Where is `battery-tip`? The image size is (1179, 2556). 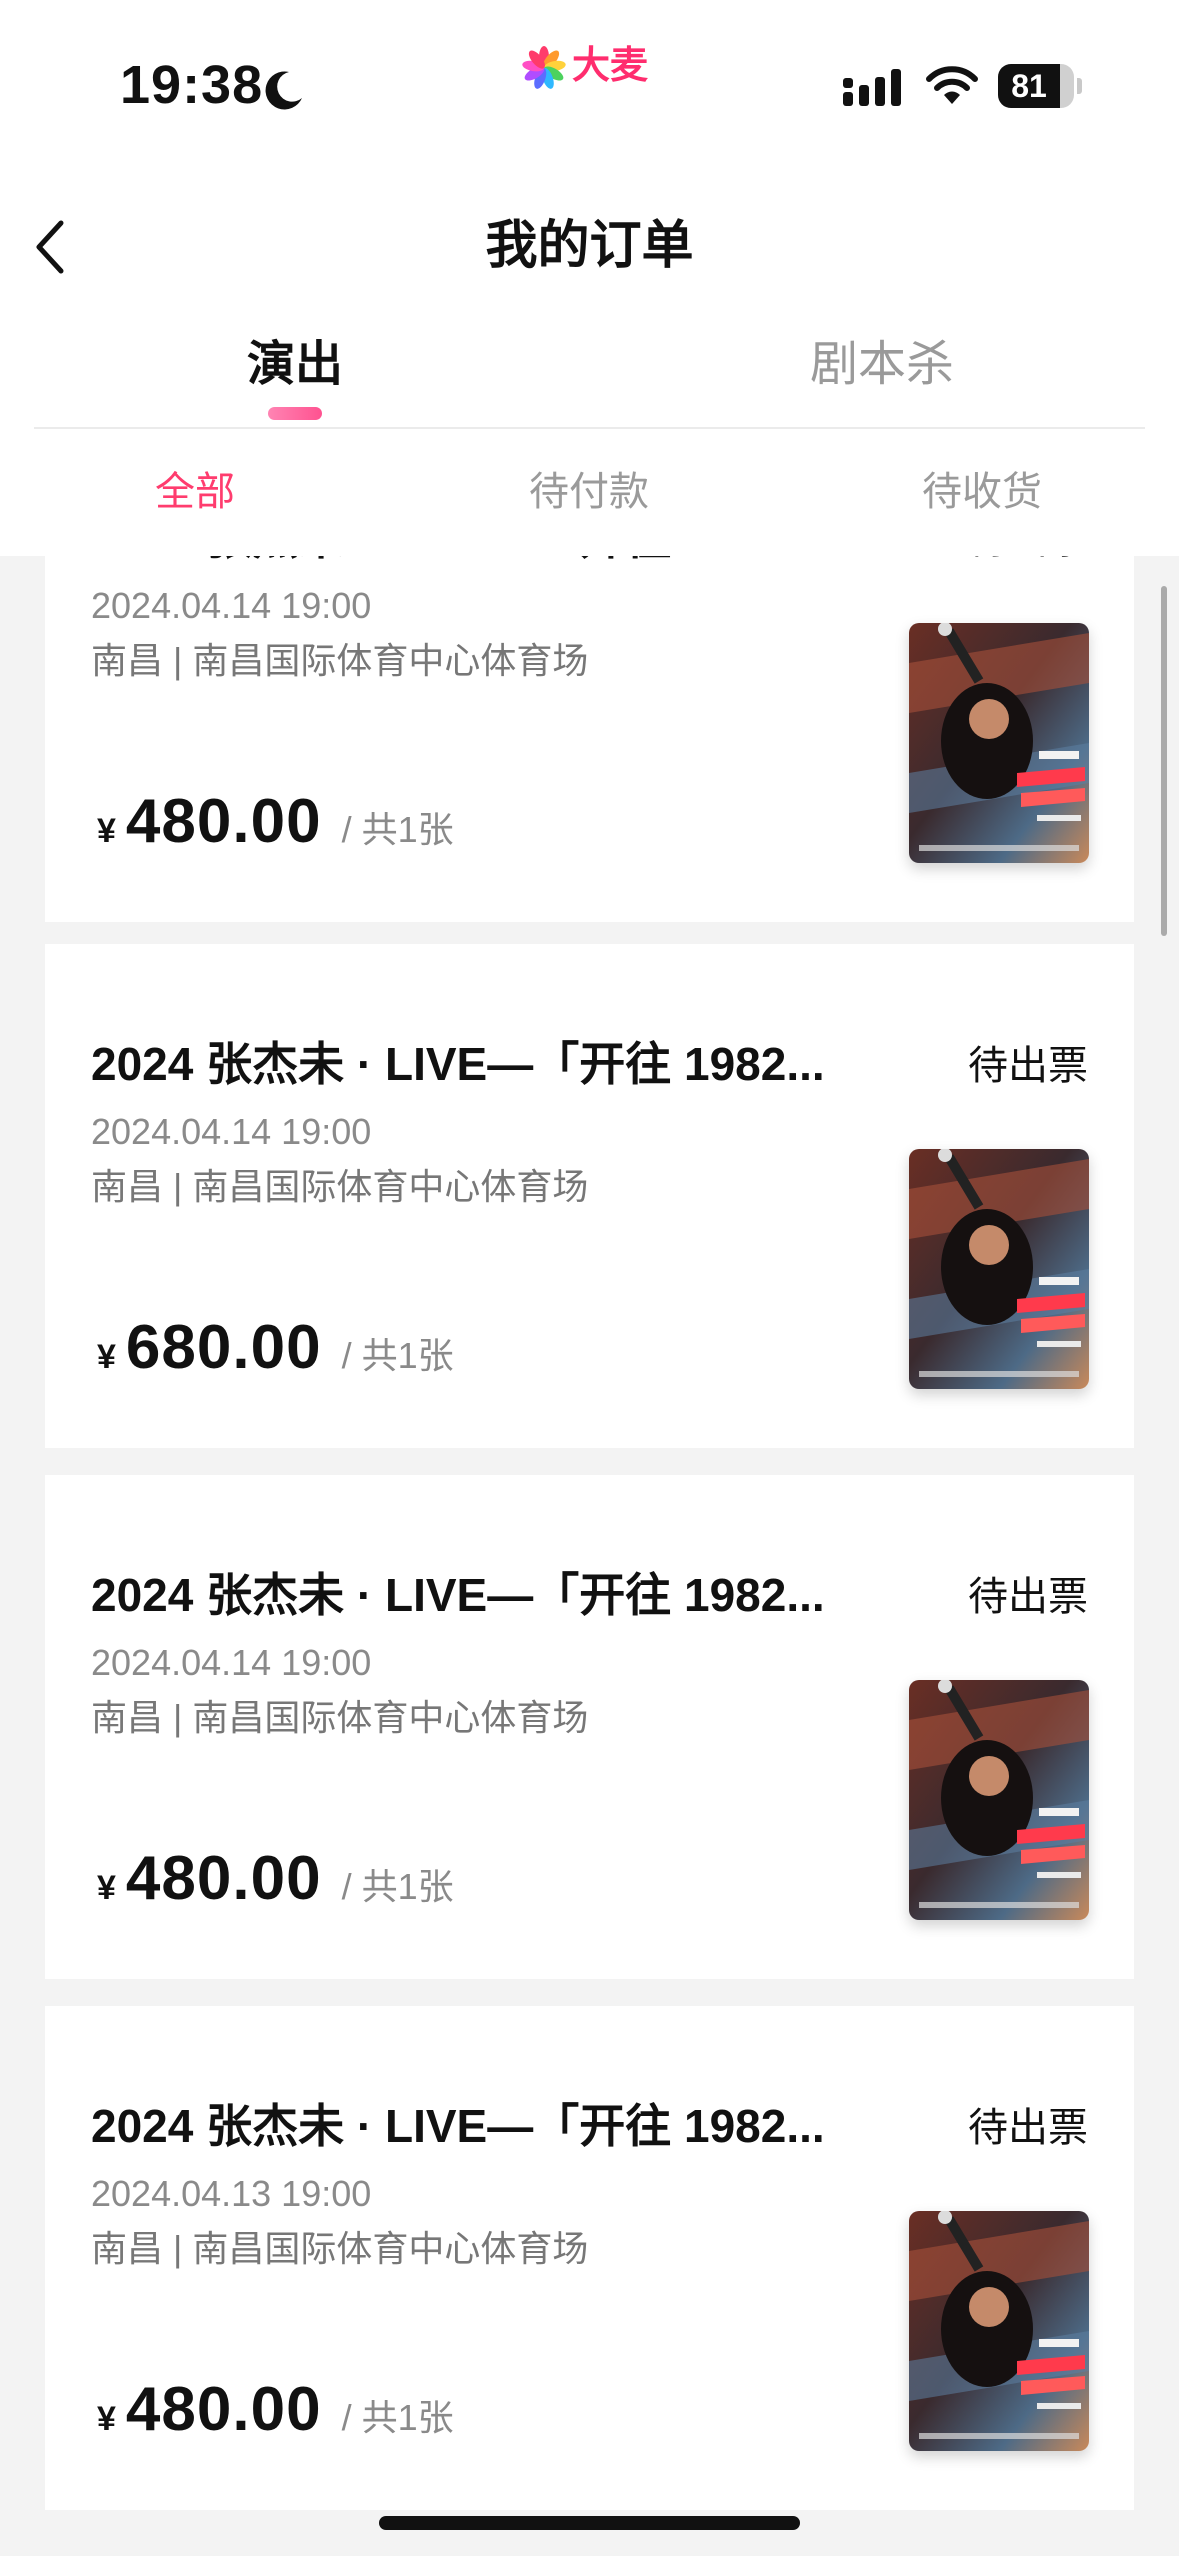 battery-tip is located at coordinates (1079, 86).